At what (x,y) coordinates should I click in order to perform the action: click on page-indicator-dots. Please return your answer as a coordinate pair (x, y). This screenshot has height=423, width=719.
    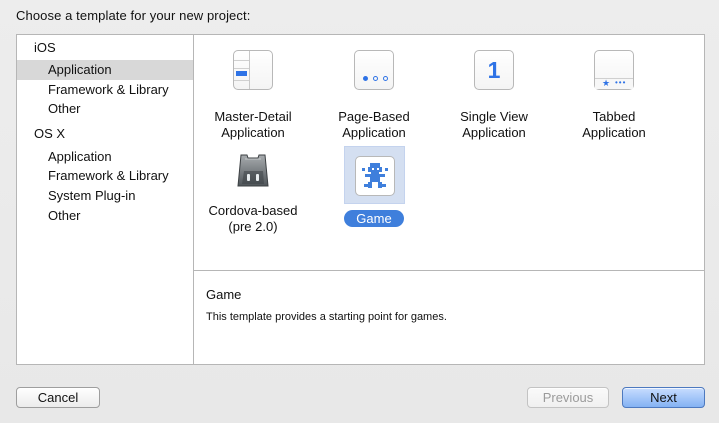
    Looking at the image, I should click on (375, 78).